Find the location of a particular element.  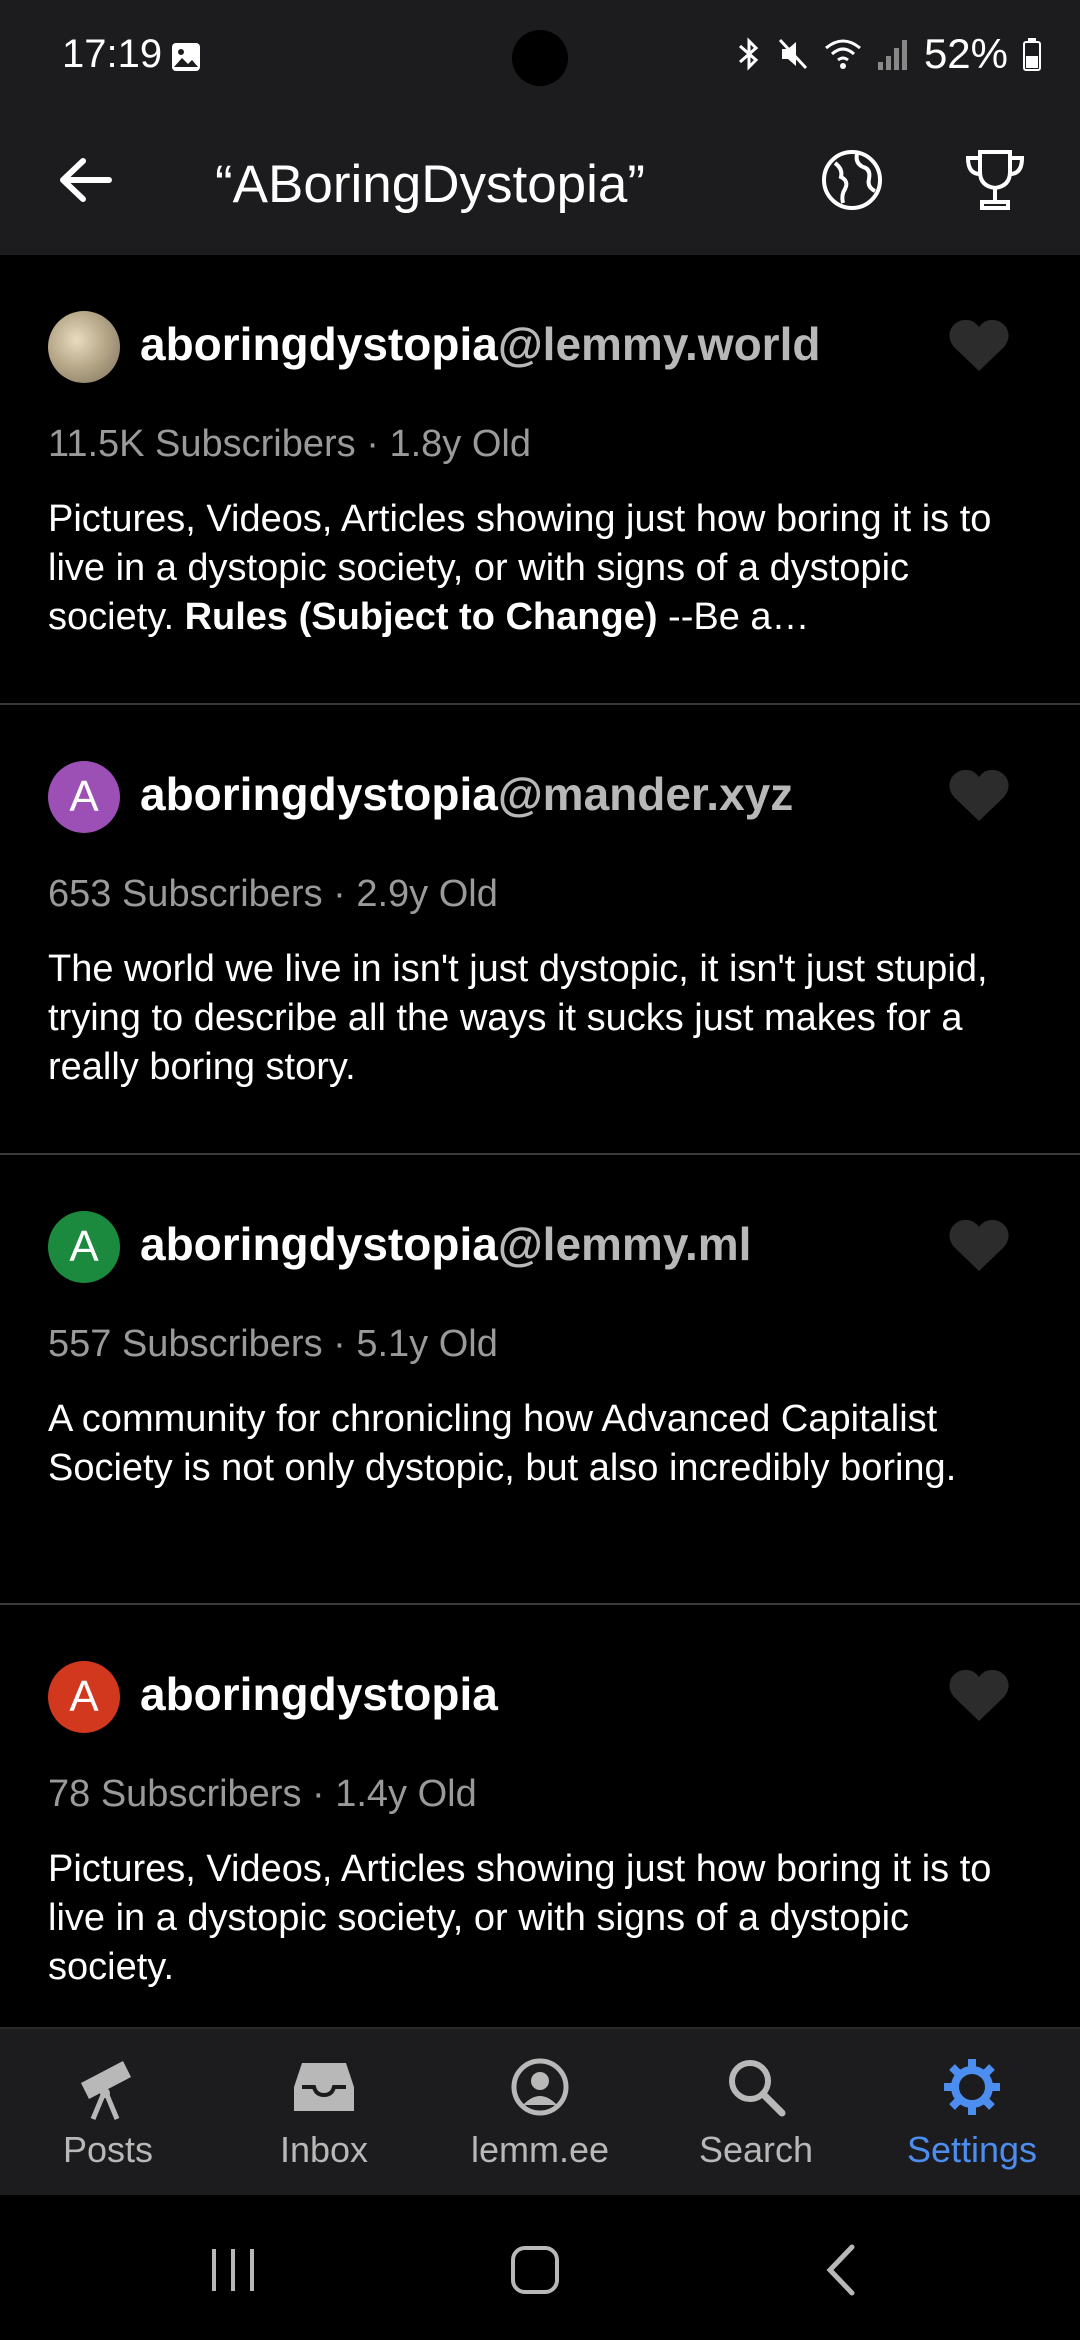

nav-account: lemm.ee is located at coordinates (540, 2113).